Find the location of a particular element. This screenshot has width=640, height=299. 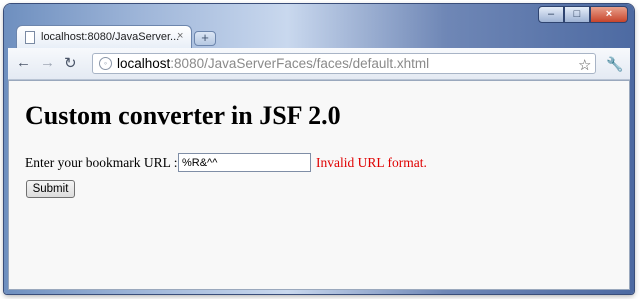

reload-button: ↻ is located at coordinates (70, 63).